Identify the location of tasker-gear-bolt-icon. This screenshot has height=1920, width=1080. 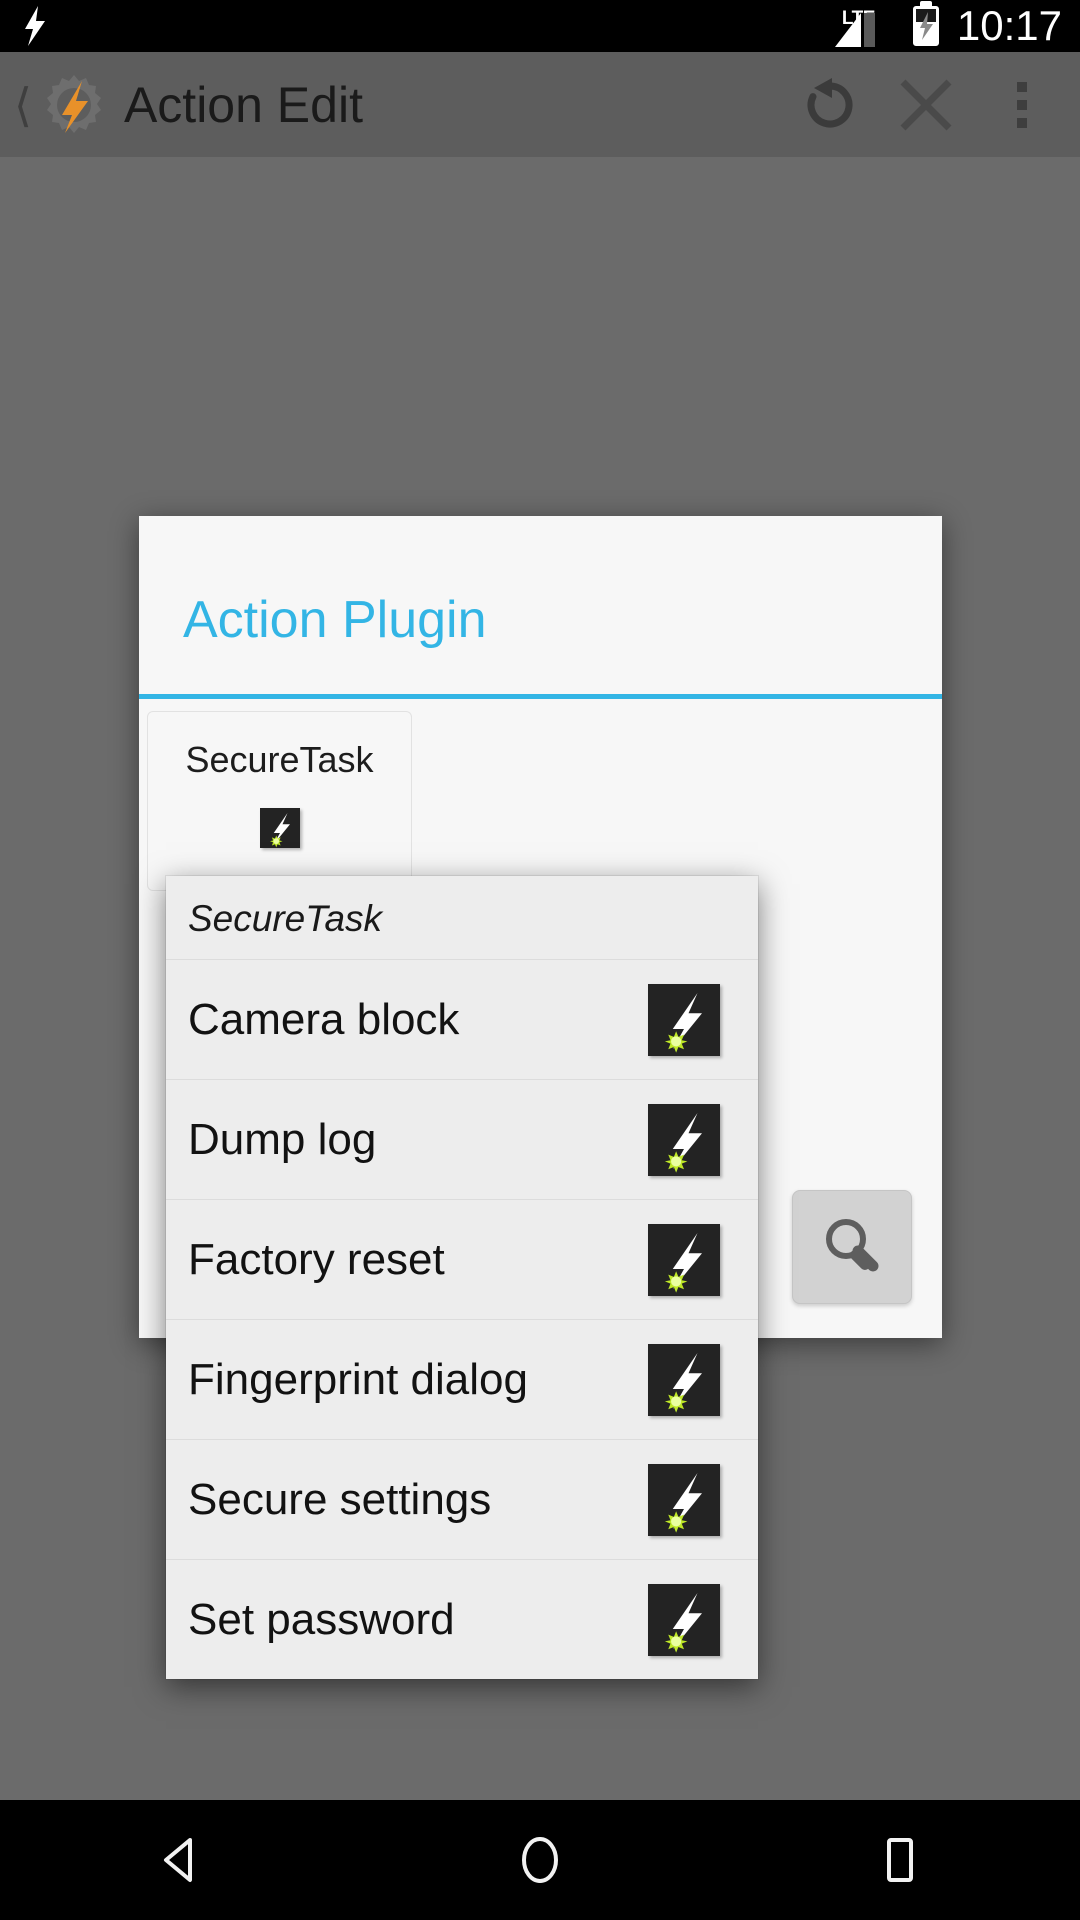
(74, 105).